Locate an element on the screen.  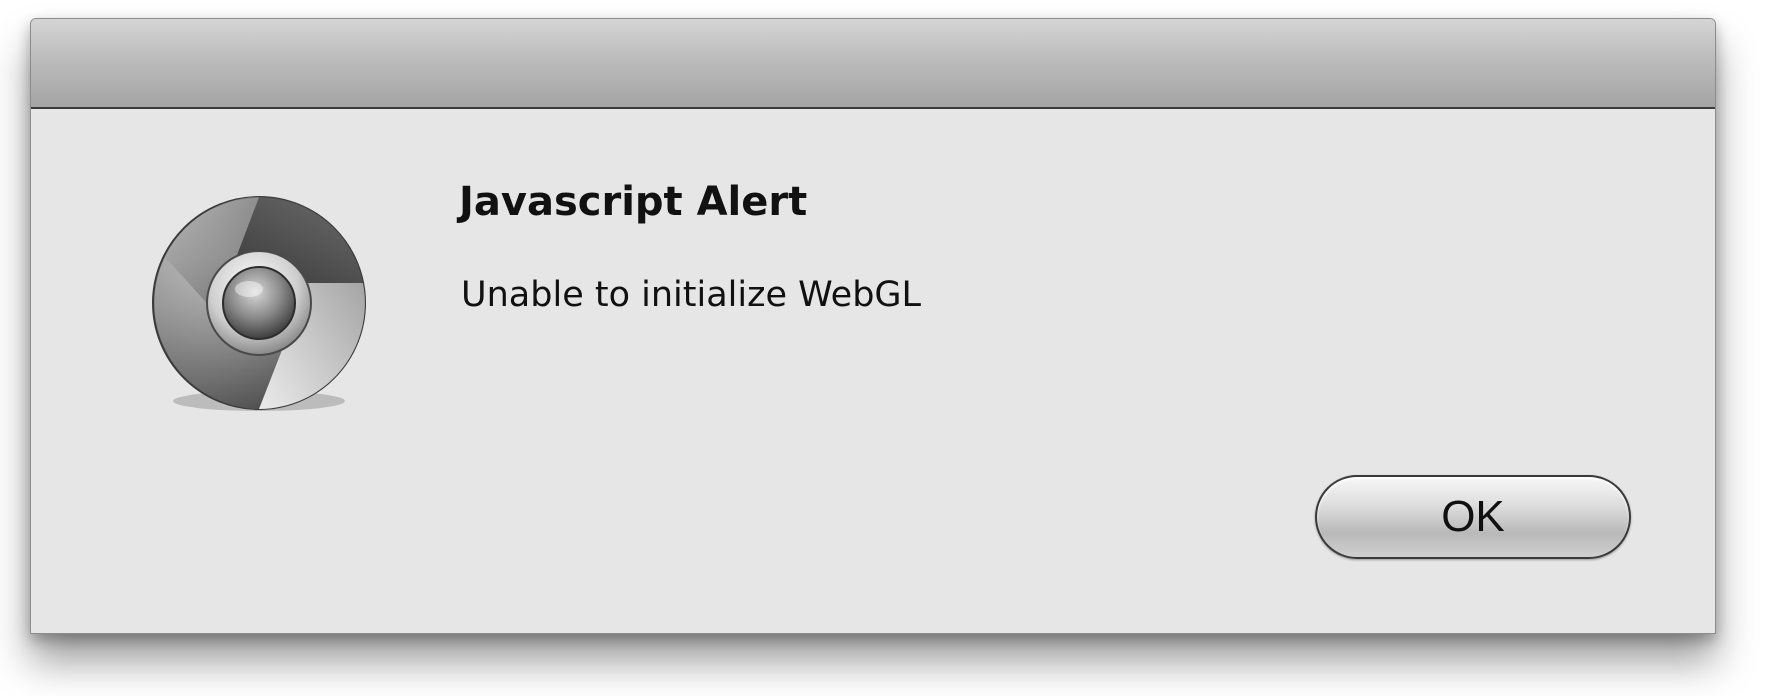
ok-button-label: OK is located at coordinates (1473, 516).